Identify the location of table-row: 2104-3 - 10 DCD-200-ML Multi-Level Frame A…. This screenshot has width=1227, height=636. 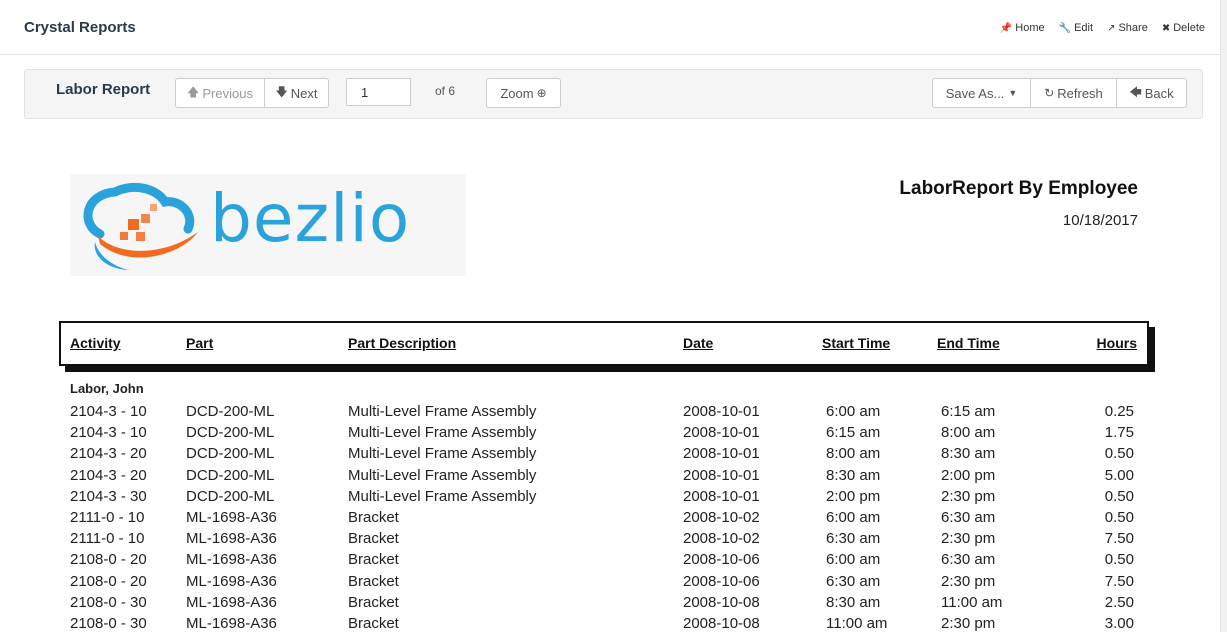
(610, 413).